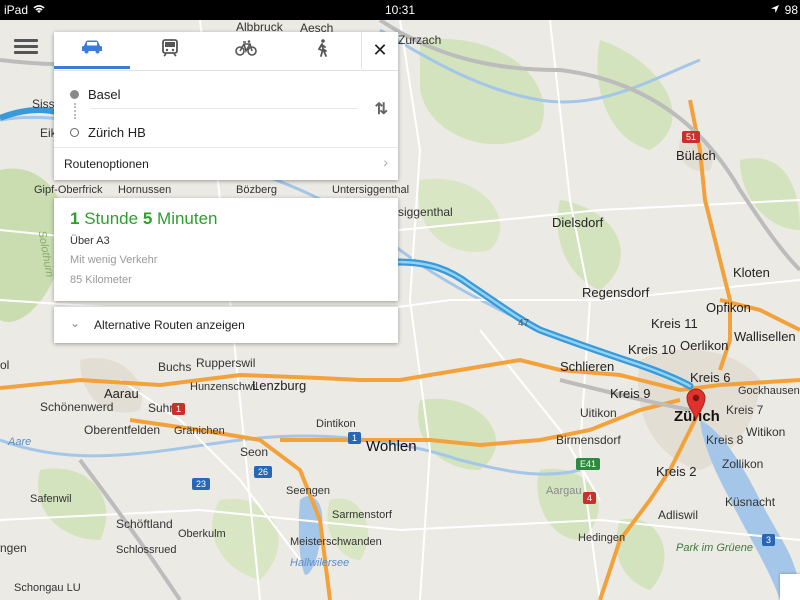  I want to click on clock: 10:31, so click(400, 10).